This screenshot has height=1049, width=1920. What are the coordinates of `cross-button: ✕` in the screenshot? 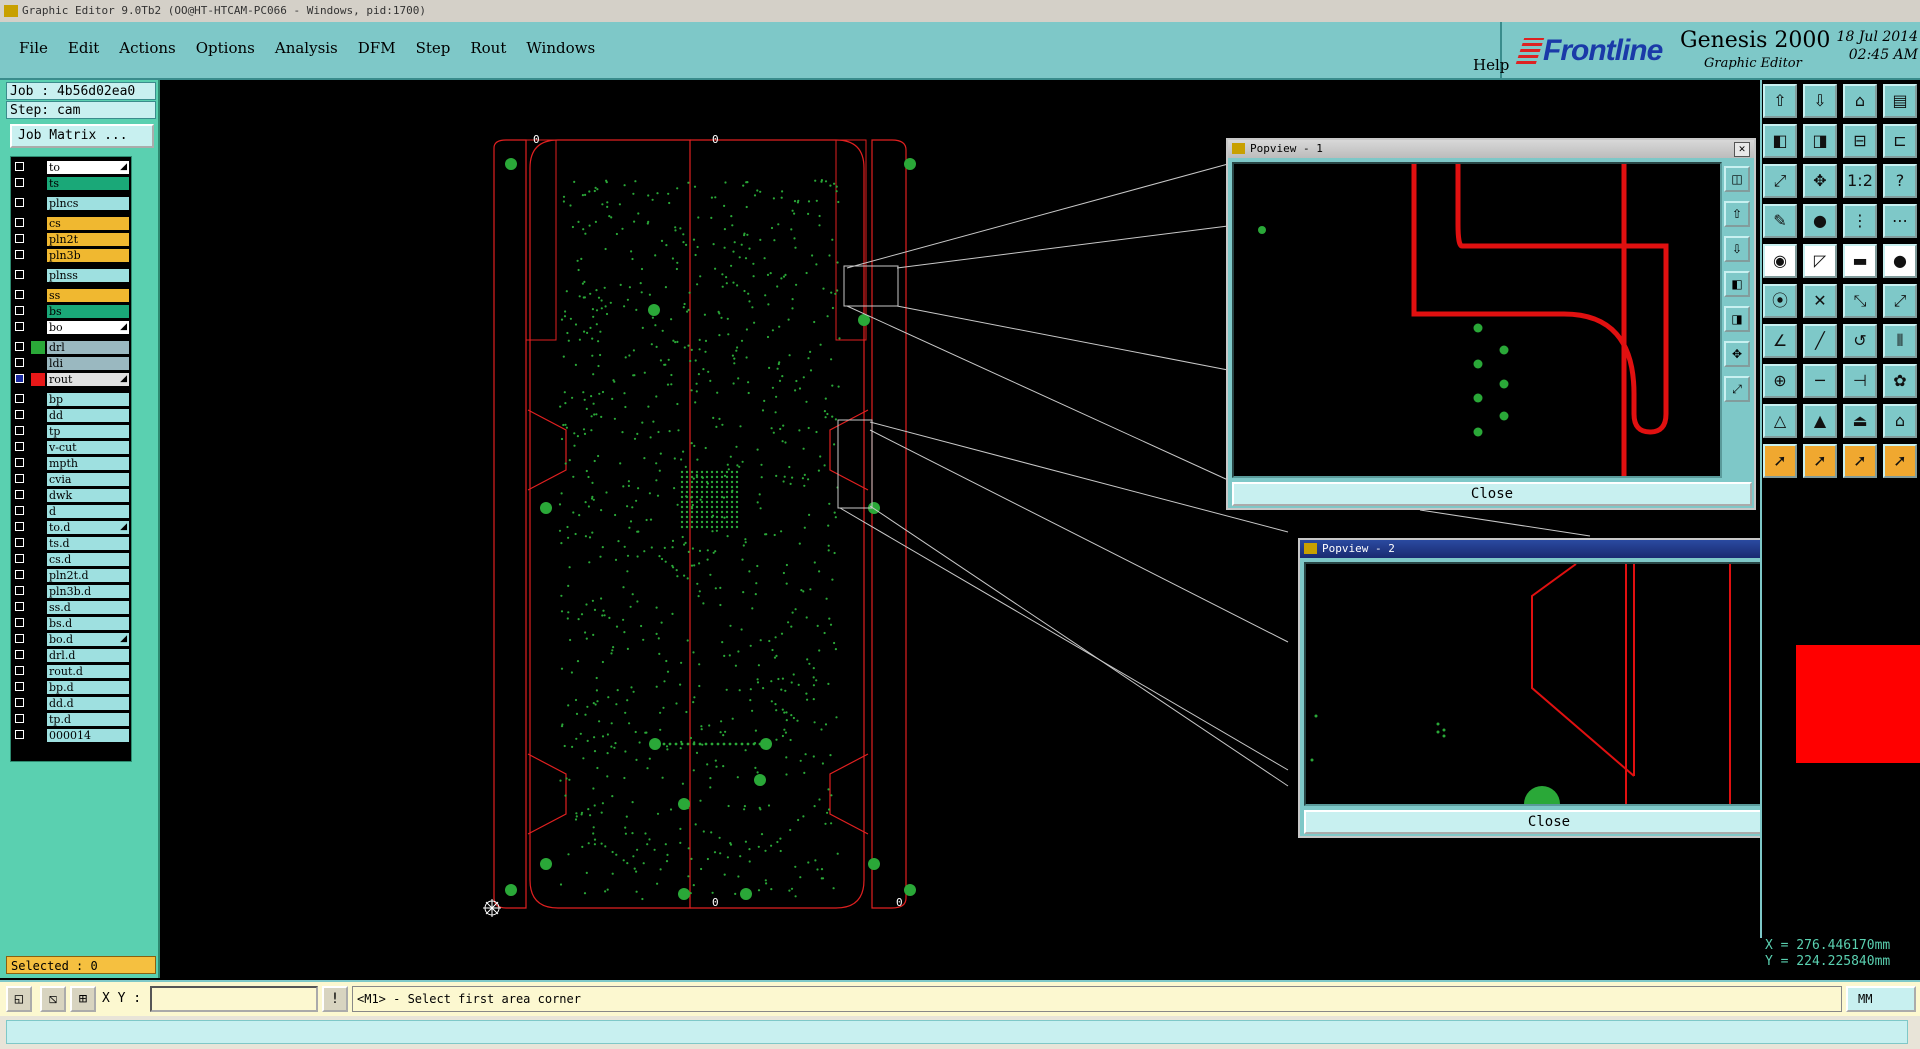 It's located at (1820, 301).